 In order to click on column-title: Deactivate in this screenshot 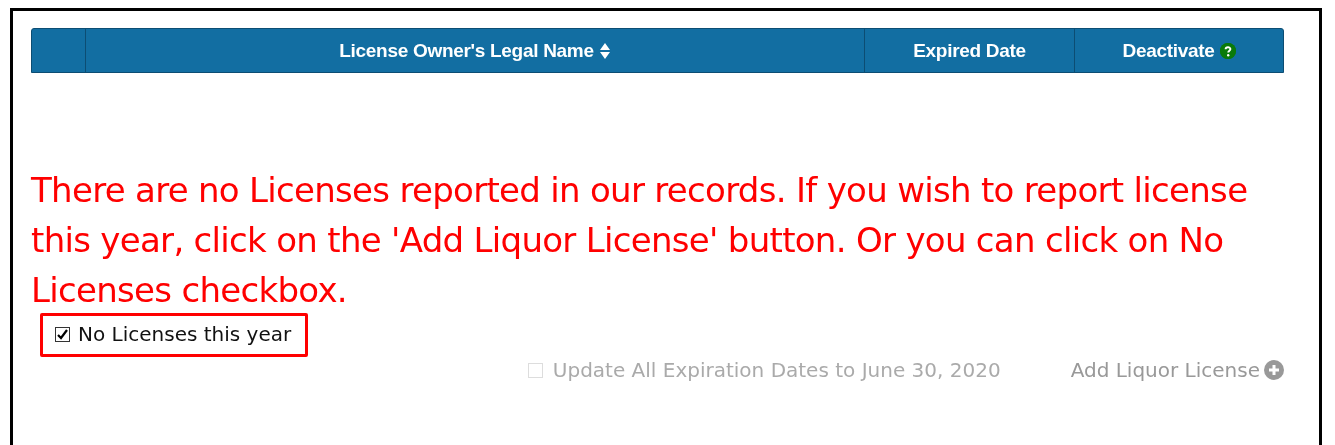, I will do `click(1168, 50)`.